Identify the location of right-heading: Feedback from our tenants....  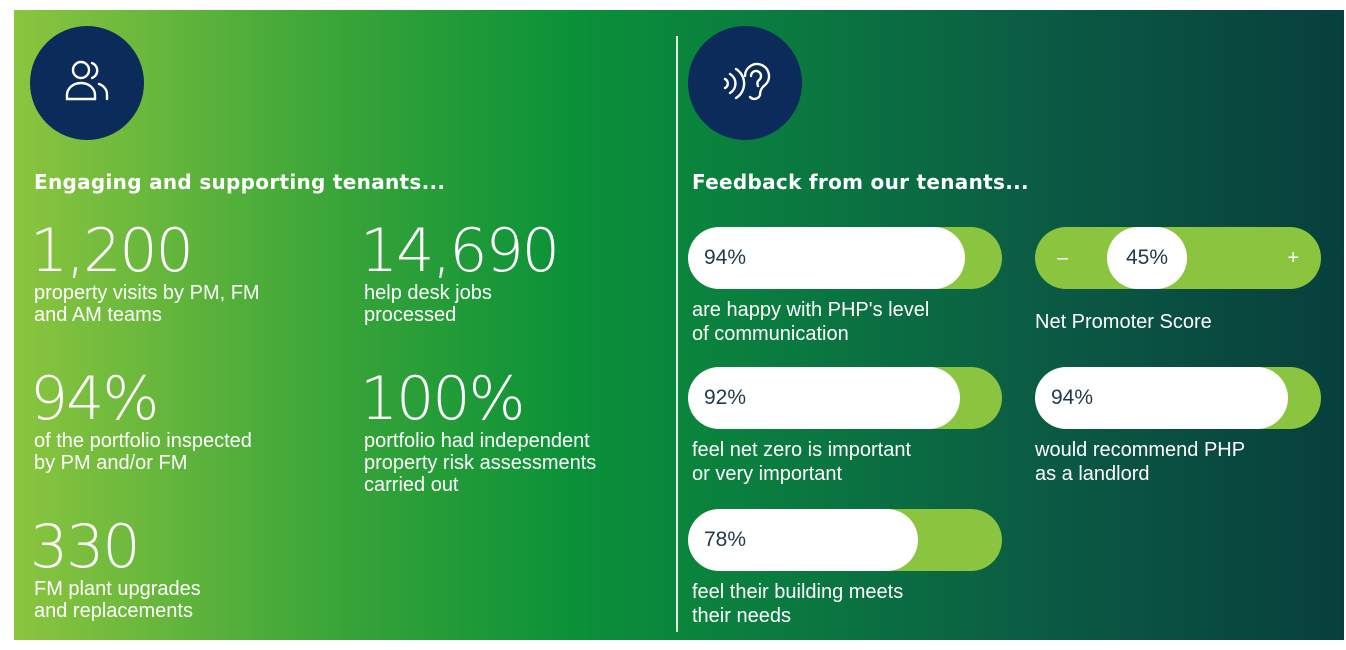
(860, 182).